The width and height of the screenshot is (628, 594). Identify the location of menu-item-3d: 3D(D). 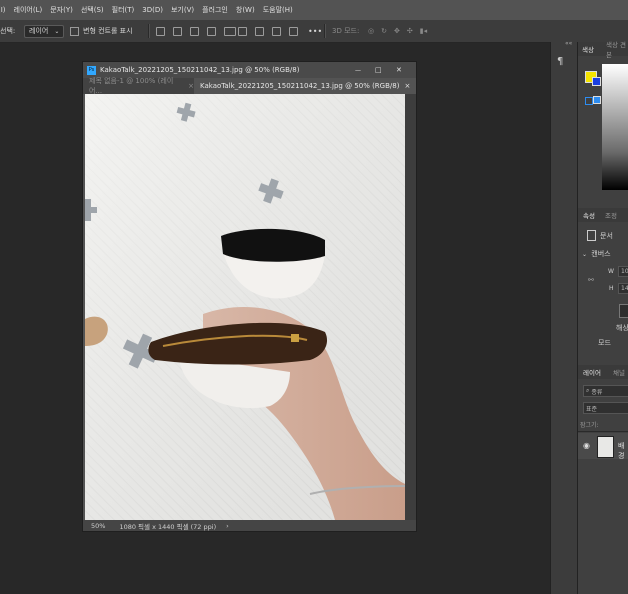
(152, 10).